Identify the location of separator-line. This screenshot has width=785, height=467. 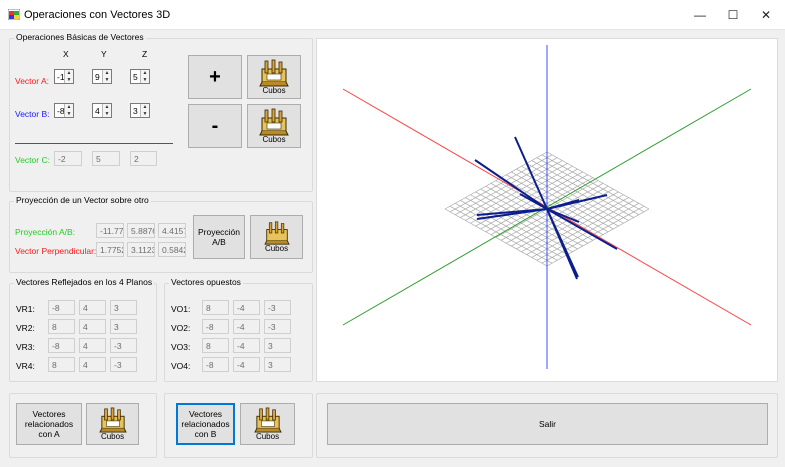
(94, 143).